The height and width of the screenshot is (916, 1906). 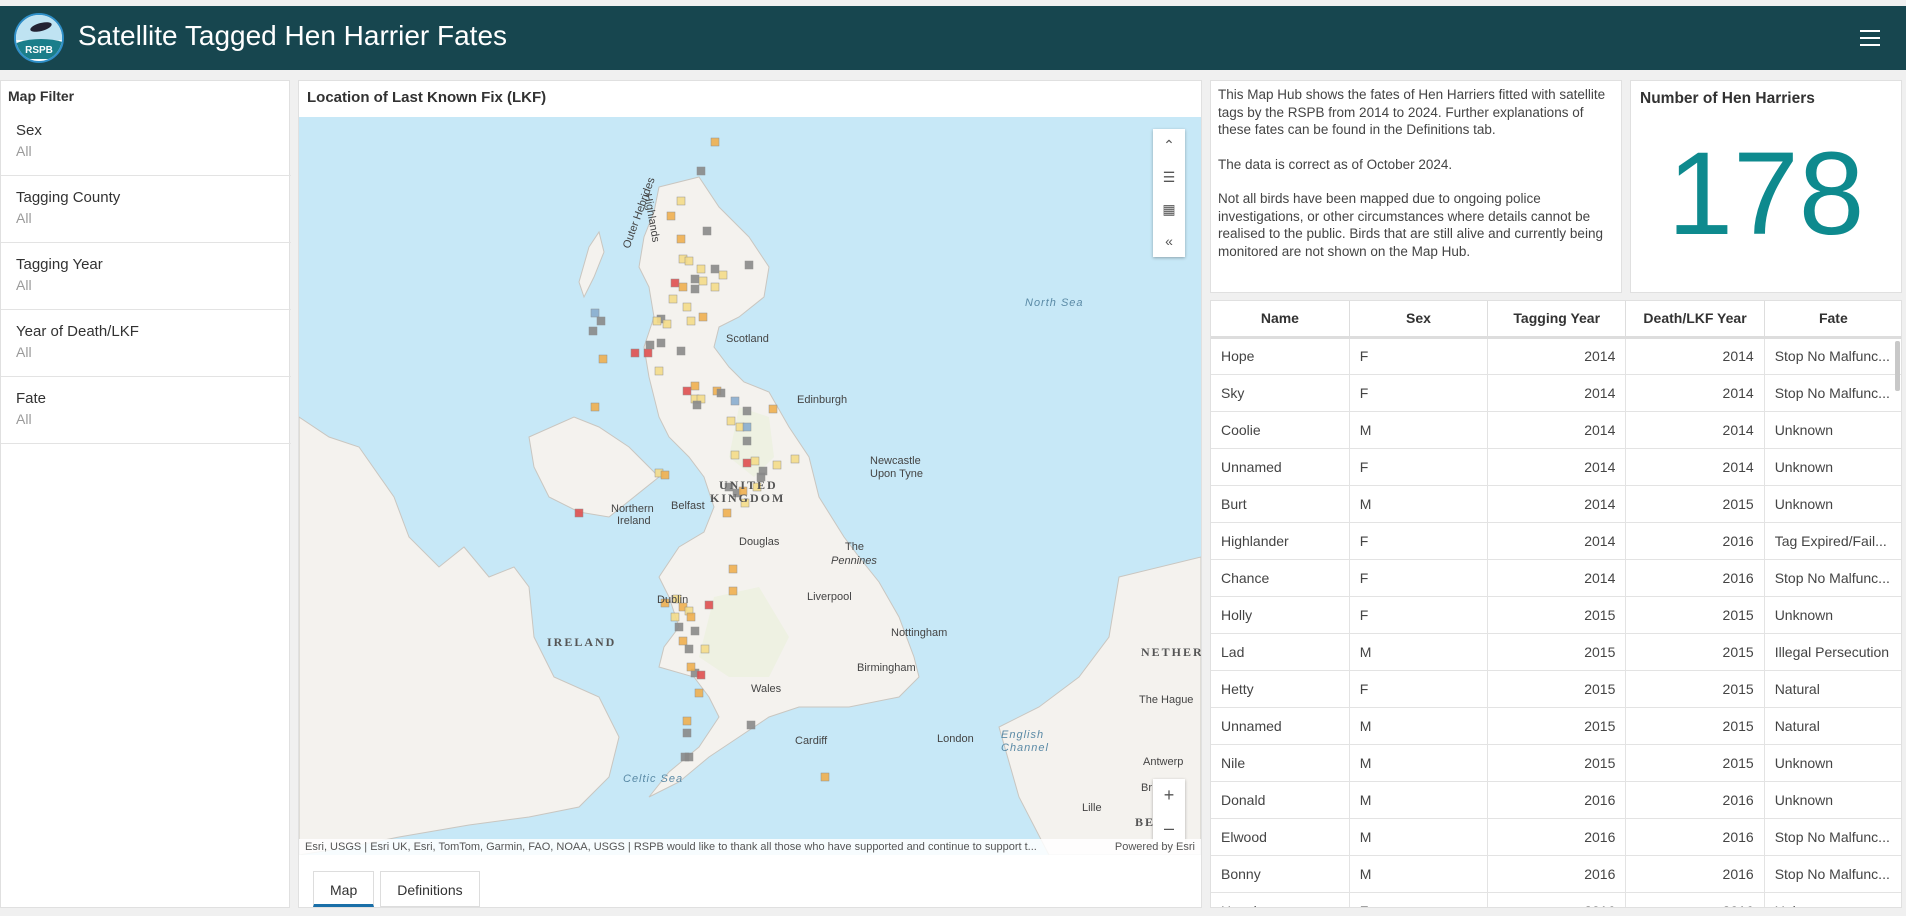 What do you see at coordinates (1832, 320) in the screenshot?
I see `column-header-fate: Fate` at bounding box center [1832, 320].